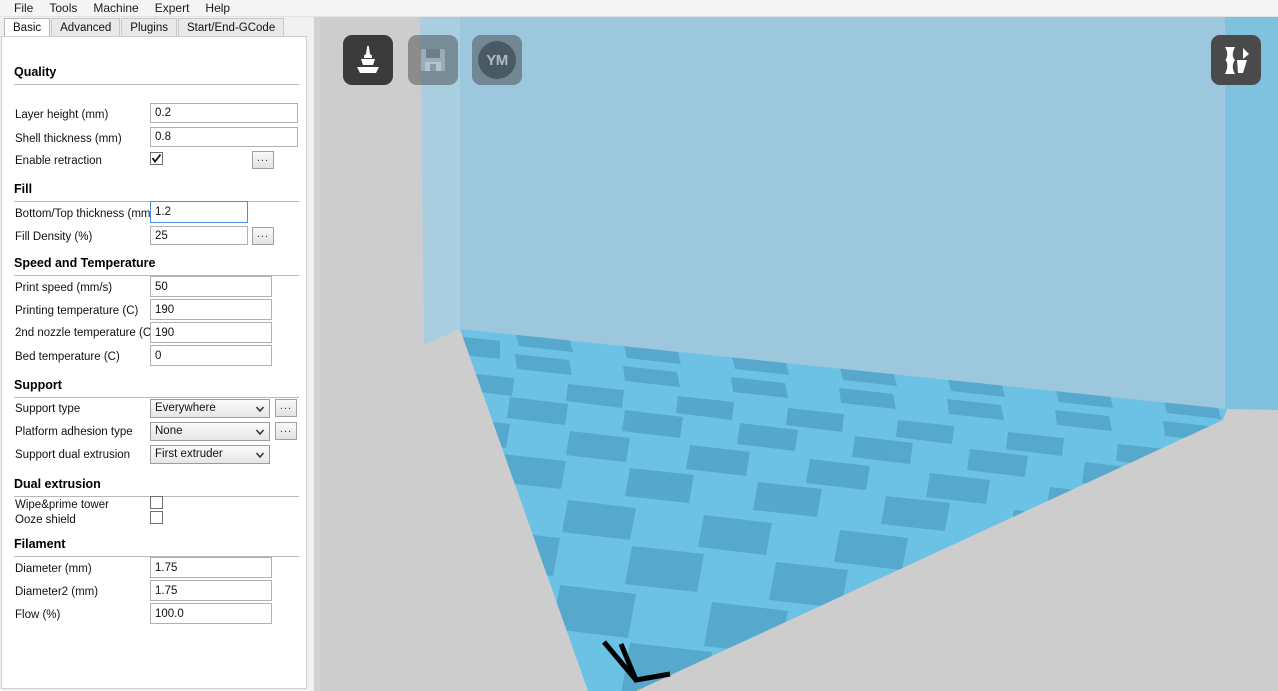 This screenshot has width=1278, height=691. What do you see at coordinates (35, 72) in the screenshot?
I see `group-title-quality: Quality` at bounding box center [35, 72].